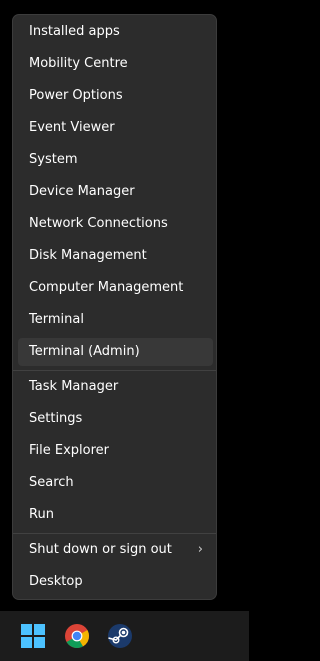  I want to click on menu-item-terminal-admin: Terminal (Admin), so click(115, 352).